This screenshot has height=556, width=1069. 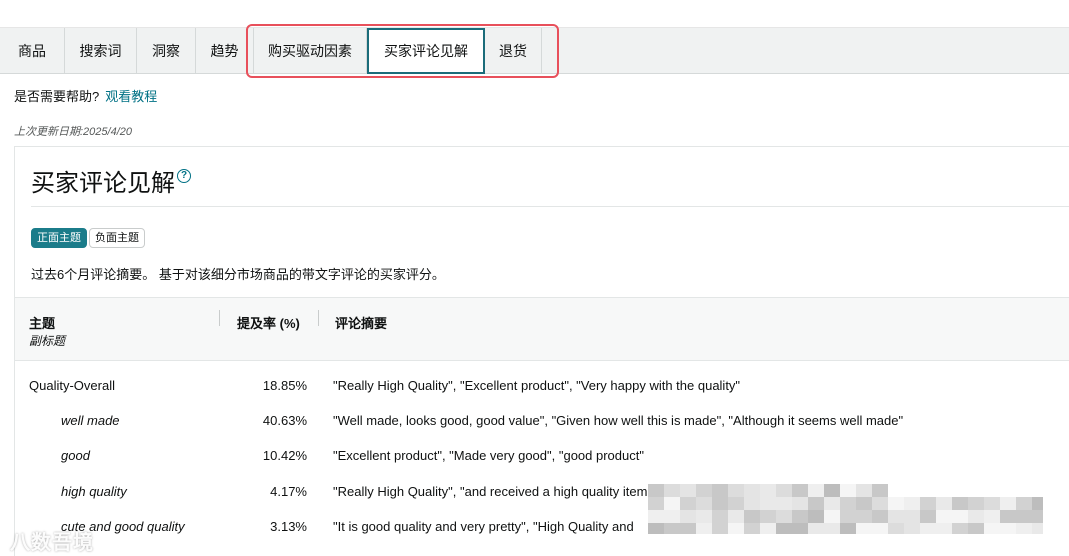 What do you see at coordinates (550, 206) in the screenshot?
I see `divider` at bounding box center [550, 206].